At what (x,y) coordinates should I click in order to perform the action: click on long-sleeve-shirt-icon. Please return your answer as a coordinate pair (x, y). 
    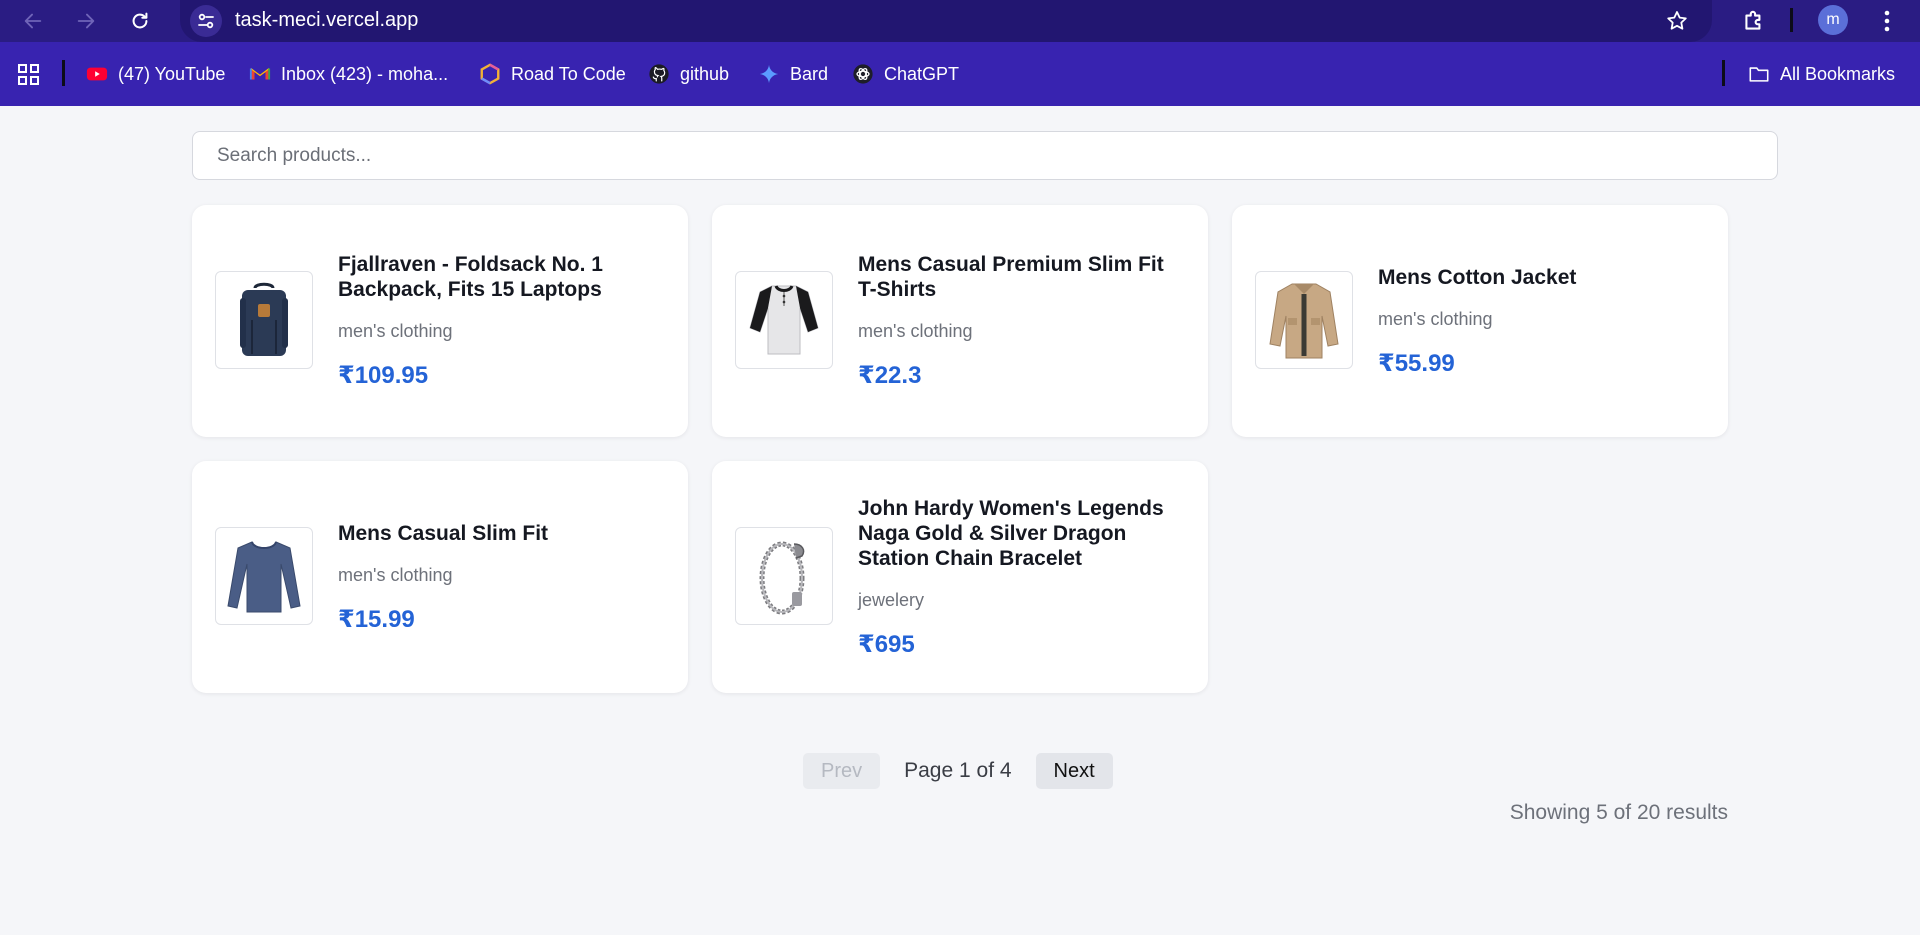
    Looking at the image, I should click on (264, 577).